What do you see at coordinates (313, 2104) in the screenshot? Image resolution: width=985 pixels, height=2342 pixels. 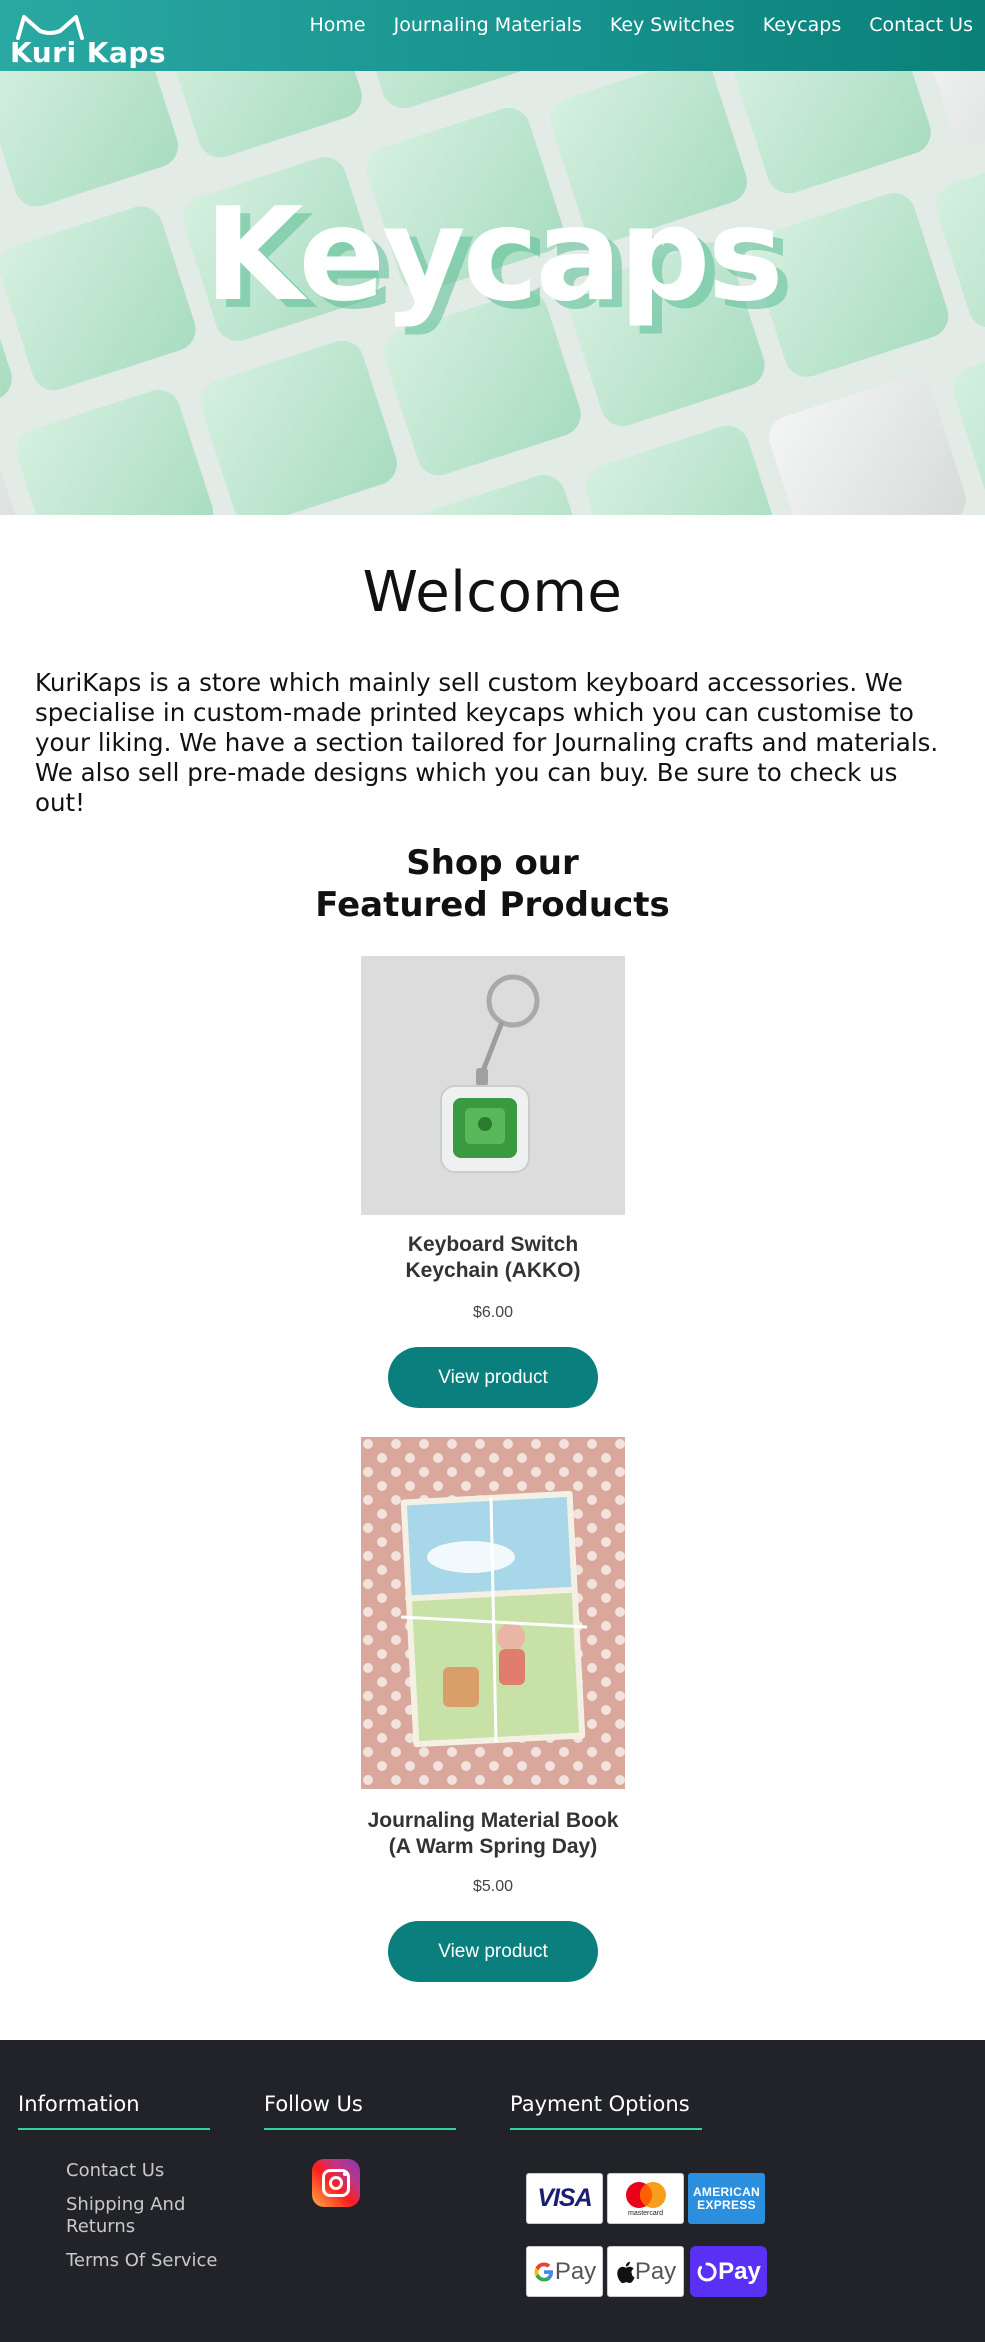 I see `footer-follow-title: Follow Us` at bounding box center [313, 2104].